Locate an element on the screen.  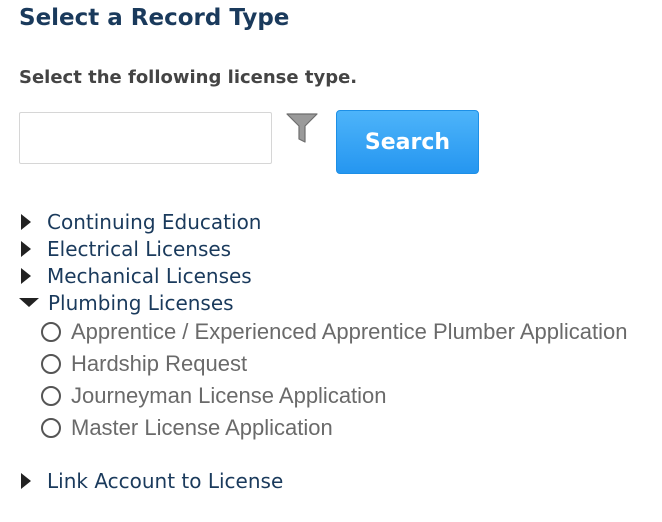
search-button: Search is located at coordinates (407, 142).